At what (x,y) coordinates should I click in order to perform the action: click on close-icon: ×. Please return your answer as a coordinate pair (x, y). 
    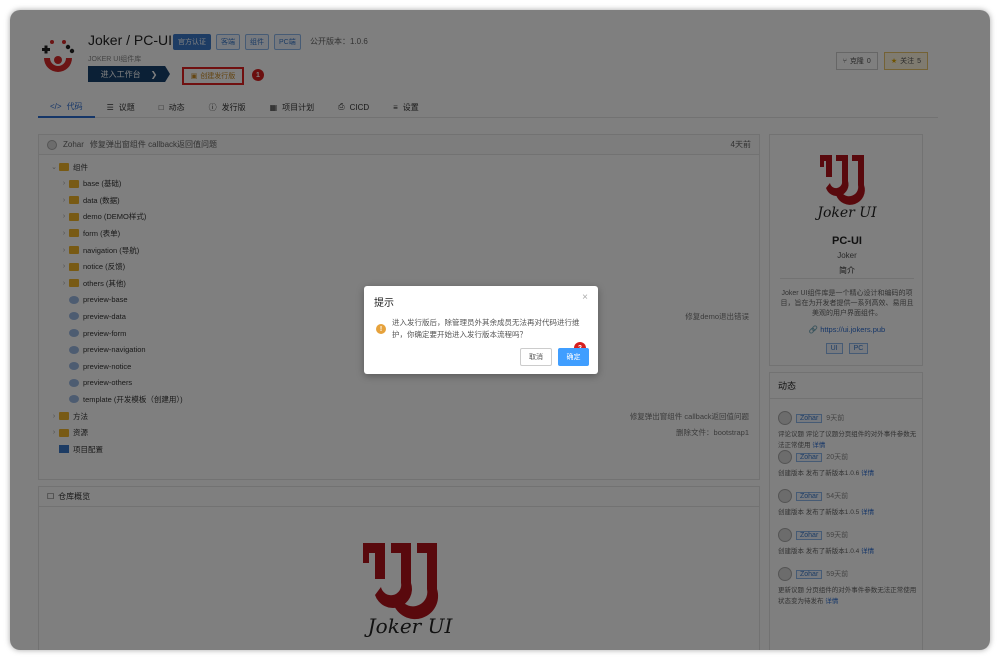
    Looking at the image, I should click on (585, 297).